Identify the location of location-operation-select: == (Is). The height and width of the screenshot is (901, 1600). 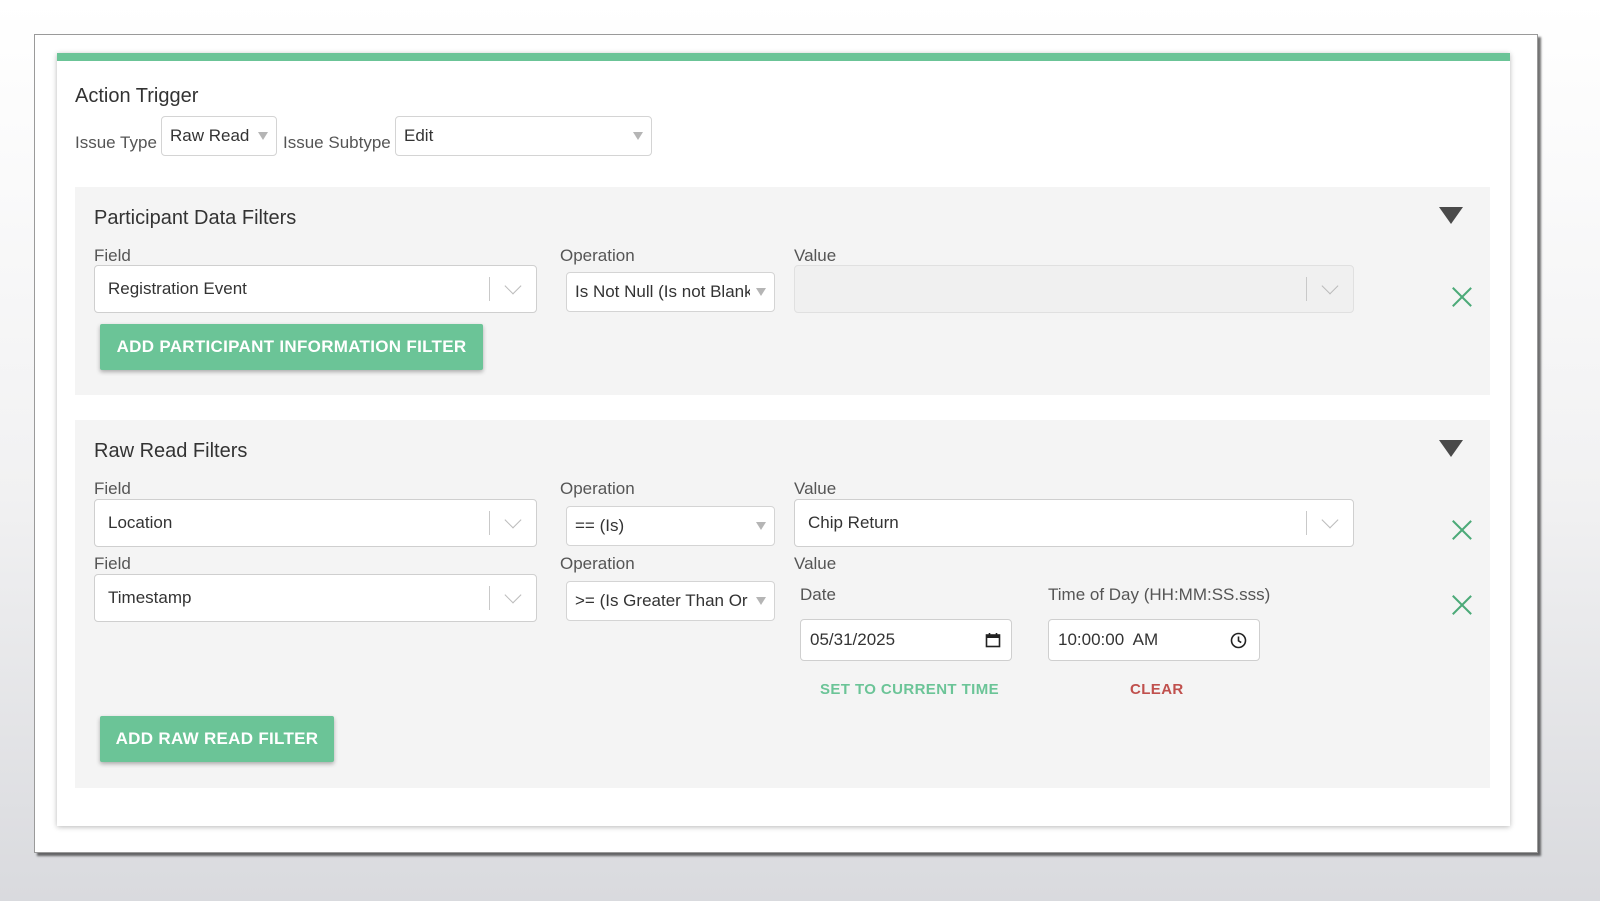
(670, 526).